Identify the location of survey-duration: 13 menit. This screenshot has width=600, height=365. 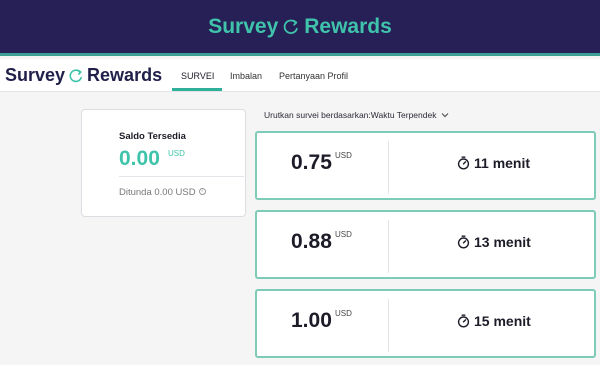
(494, 242).